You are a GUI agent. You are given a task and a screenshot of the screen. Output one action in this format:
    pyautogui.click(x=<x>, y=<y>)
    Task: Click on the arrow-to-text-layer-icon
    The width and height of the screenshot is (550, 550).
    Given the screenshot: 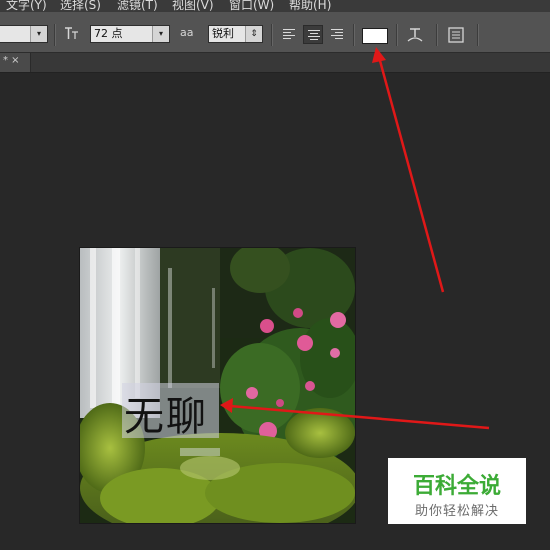 What is the action you would take?
    pyautogui.click(x=355, y=414)
    